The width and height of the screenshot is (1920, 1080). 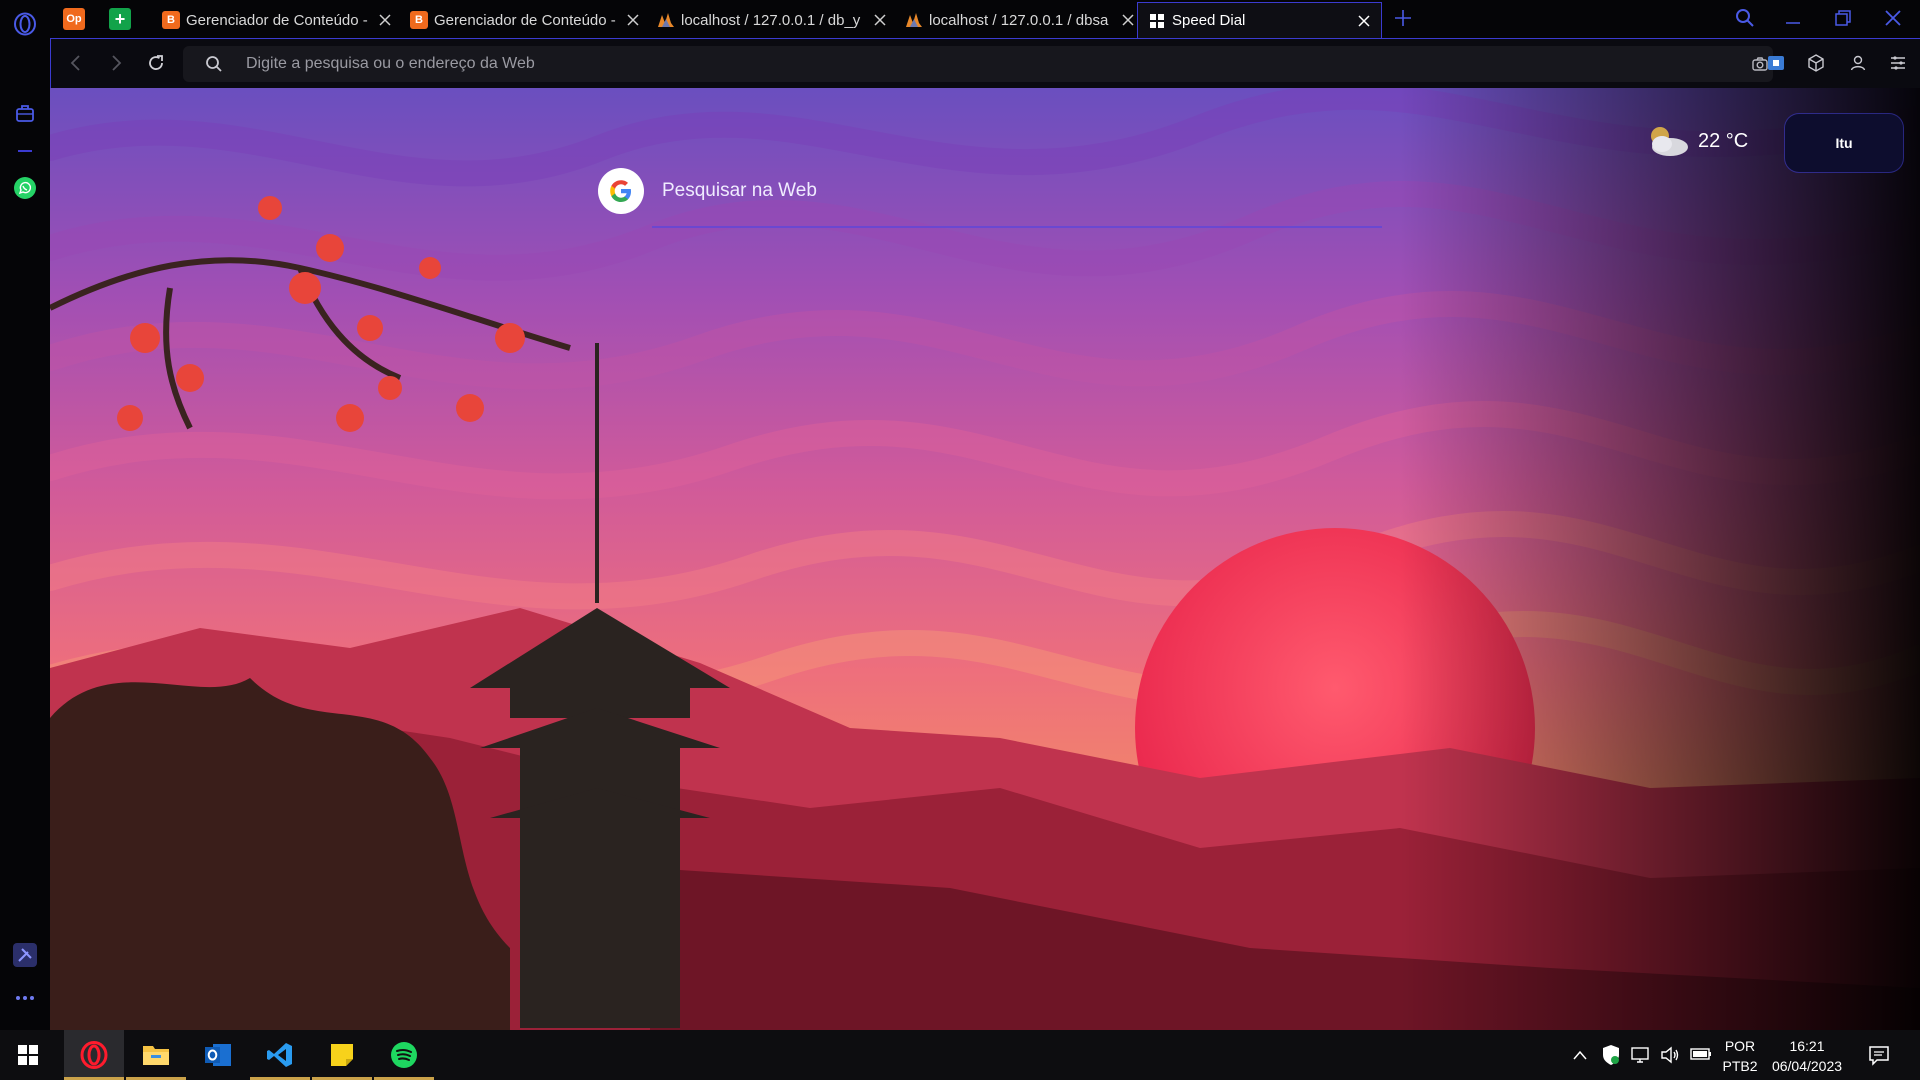 What do you see at coordinates (1640, 1055) in the screenshot?
I see `network-icon` at bounding box center [1640, 1055].